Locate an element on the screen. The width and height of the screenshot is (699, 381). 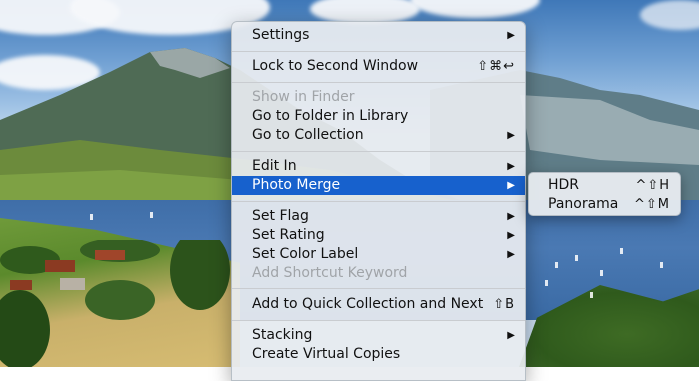
menu-item-add-to-quick-collection-and-next: Add to Quick Collection and Next ⇧B is located at coordinates (378, 304).